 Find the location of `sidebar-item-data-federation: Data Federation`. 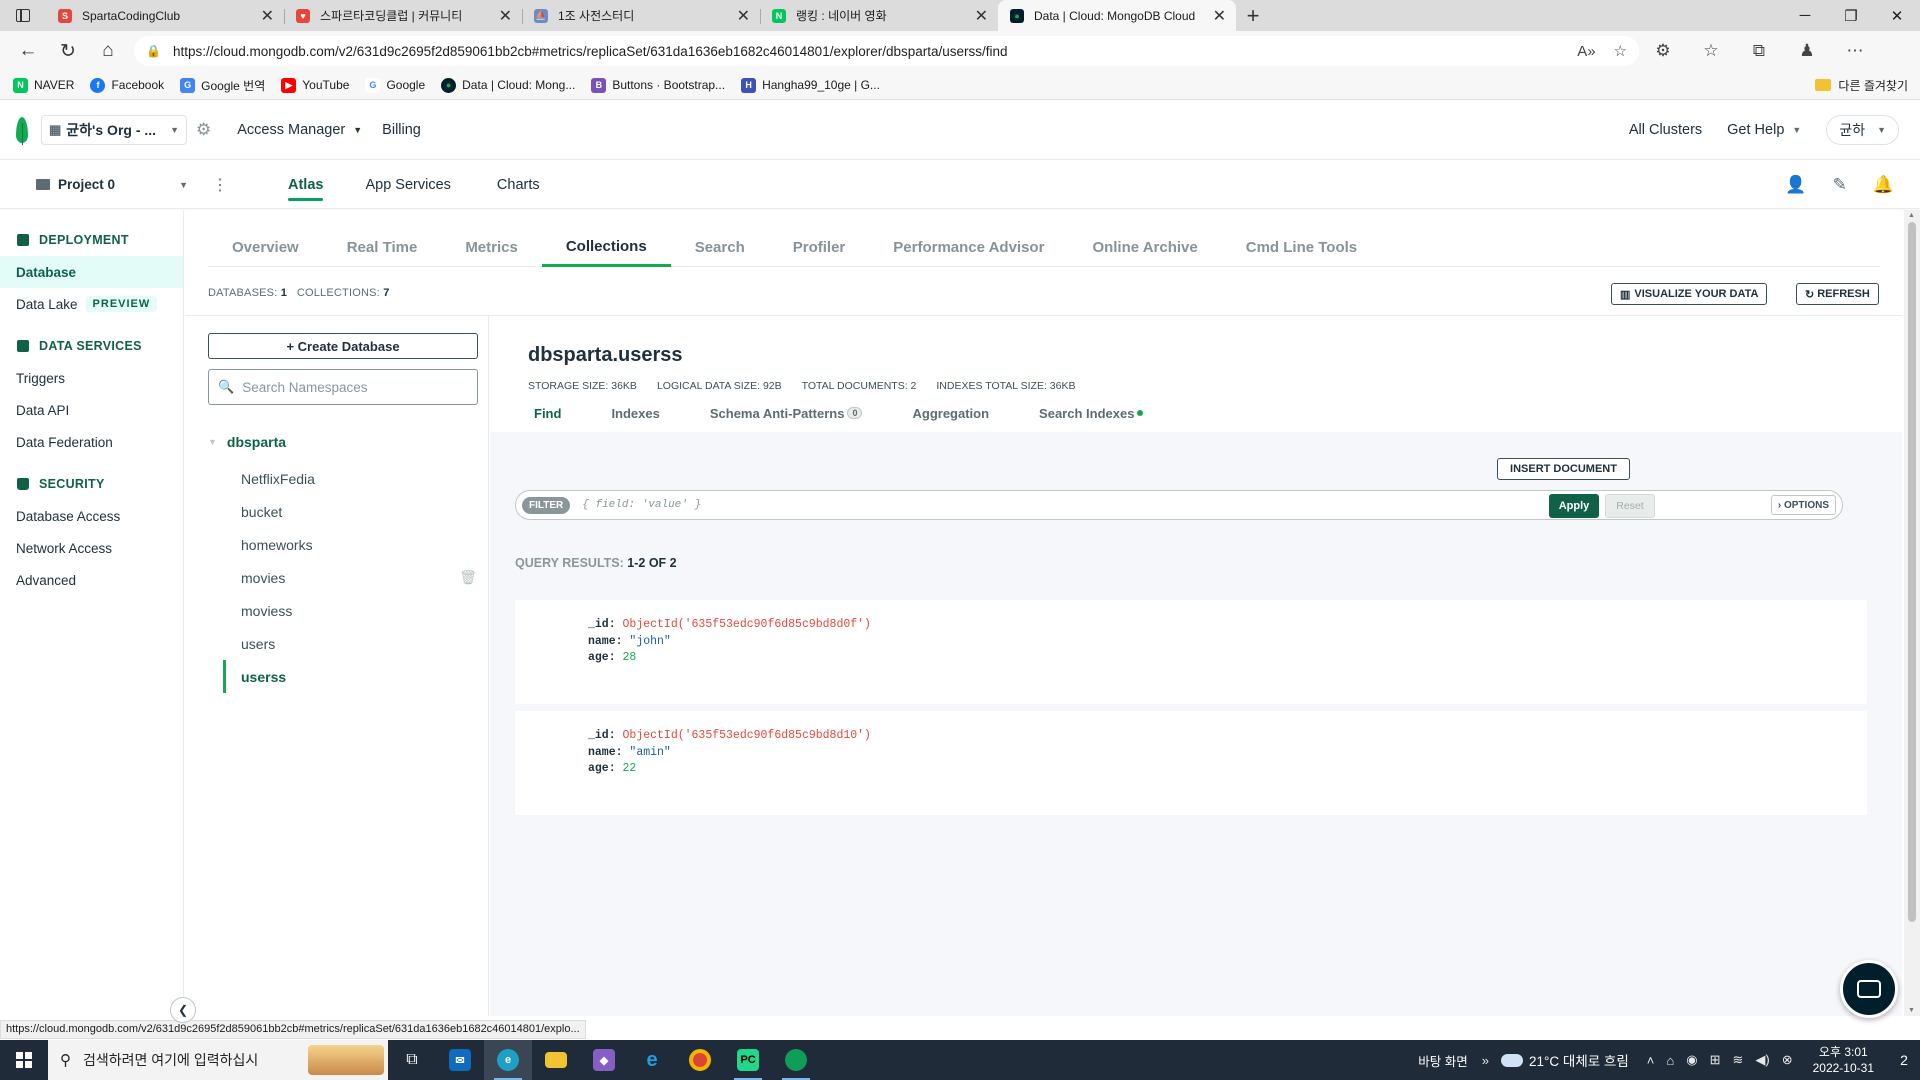

sidebar-item-data-federation: Data Federation is located at coordinates (91, 442).